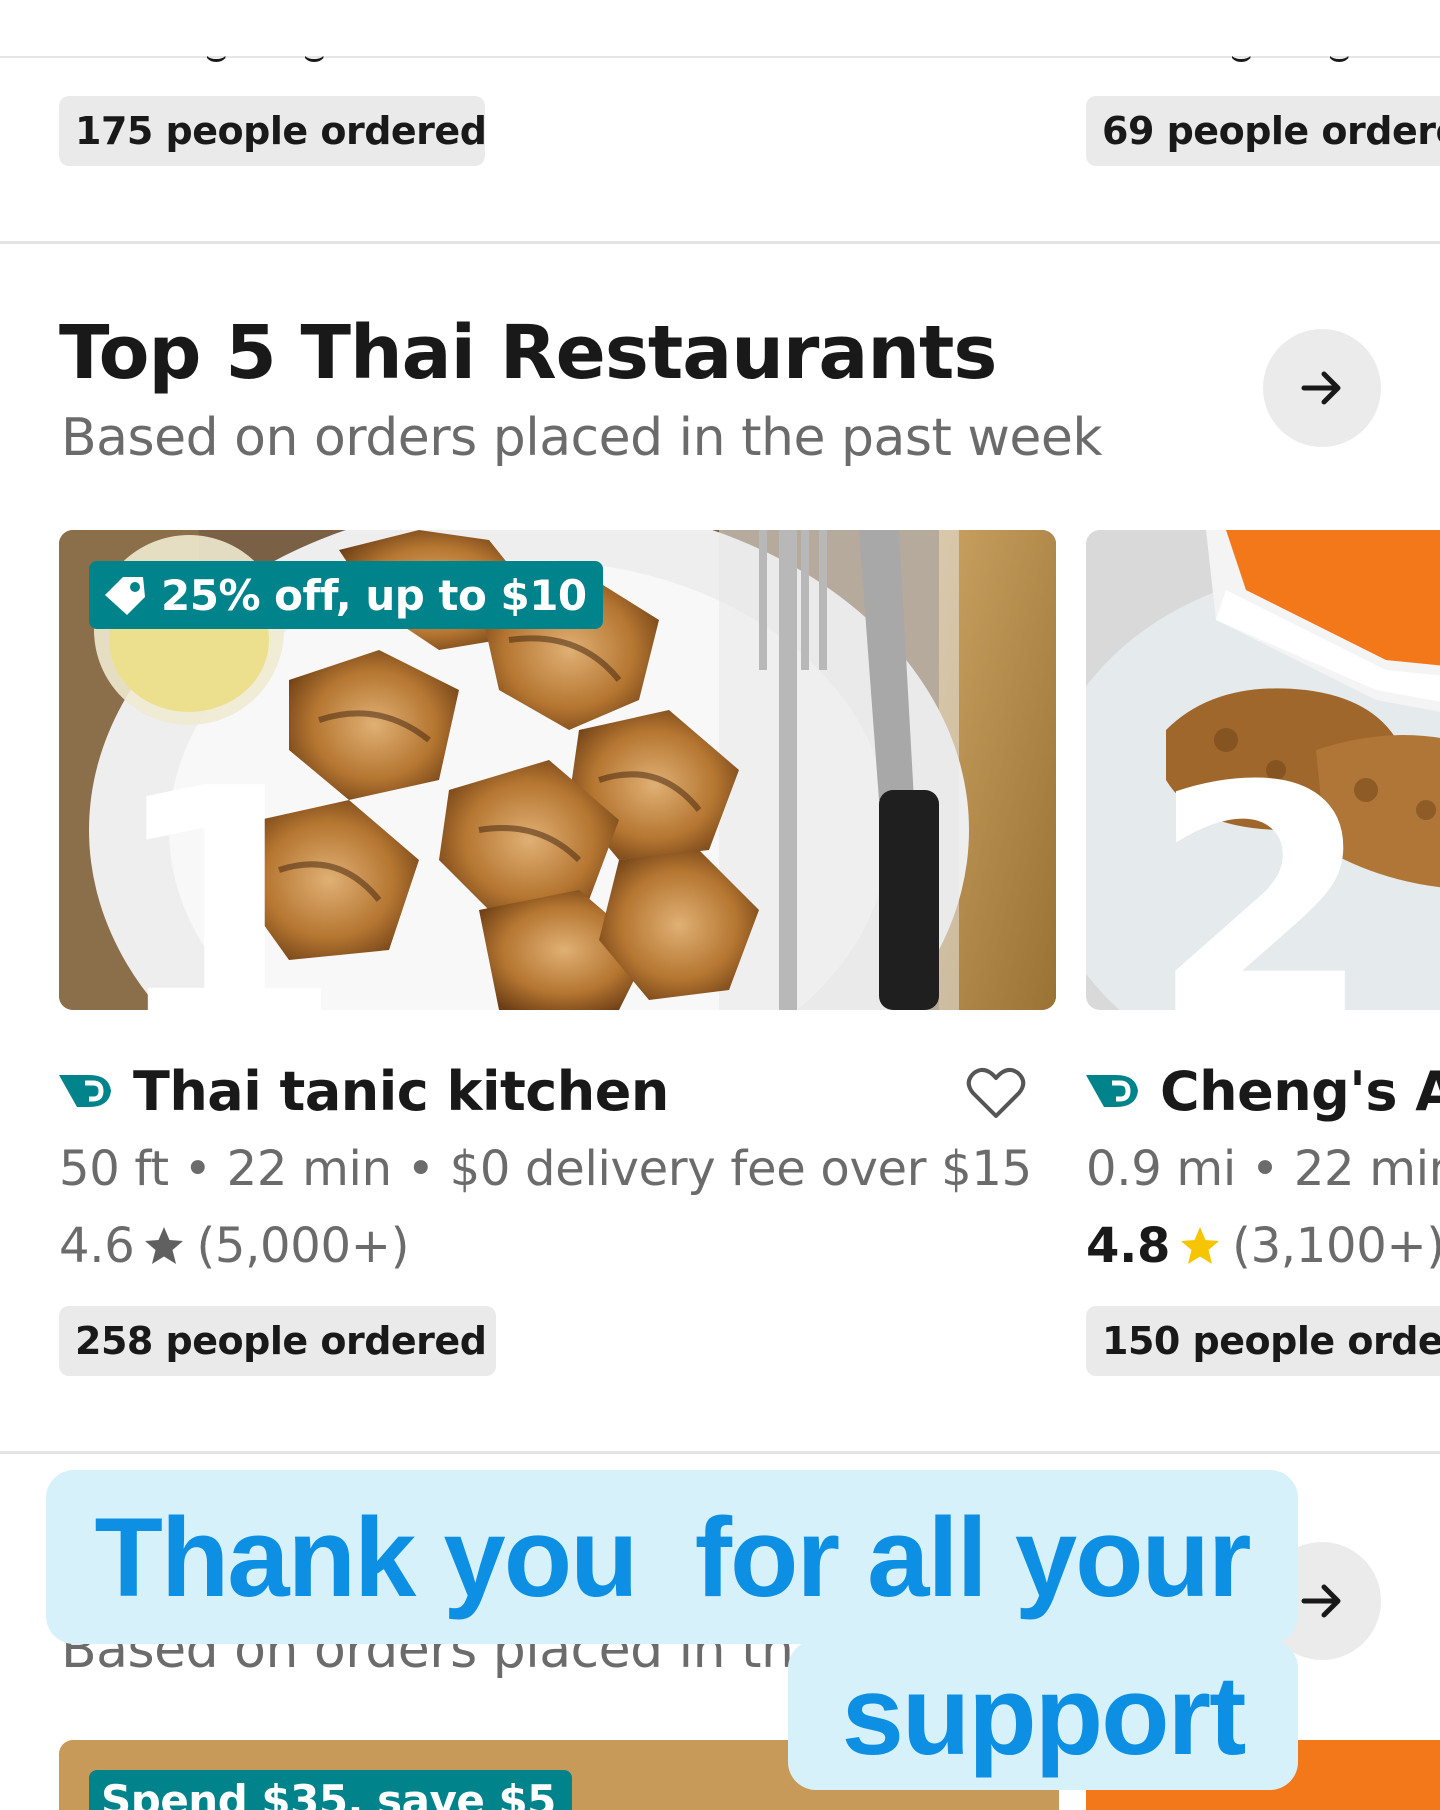 Image resolution: width=1440 pixels, height=1810 pixels. I want to click on arrow-right-icon, so click(1322, 388).